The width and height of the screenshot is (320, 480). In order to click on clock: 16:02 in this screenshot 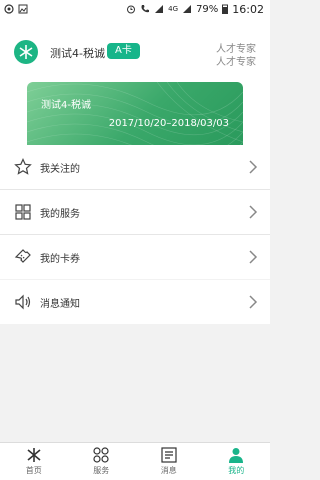, I will do `click(248, 9)`.